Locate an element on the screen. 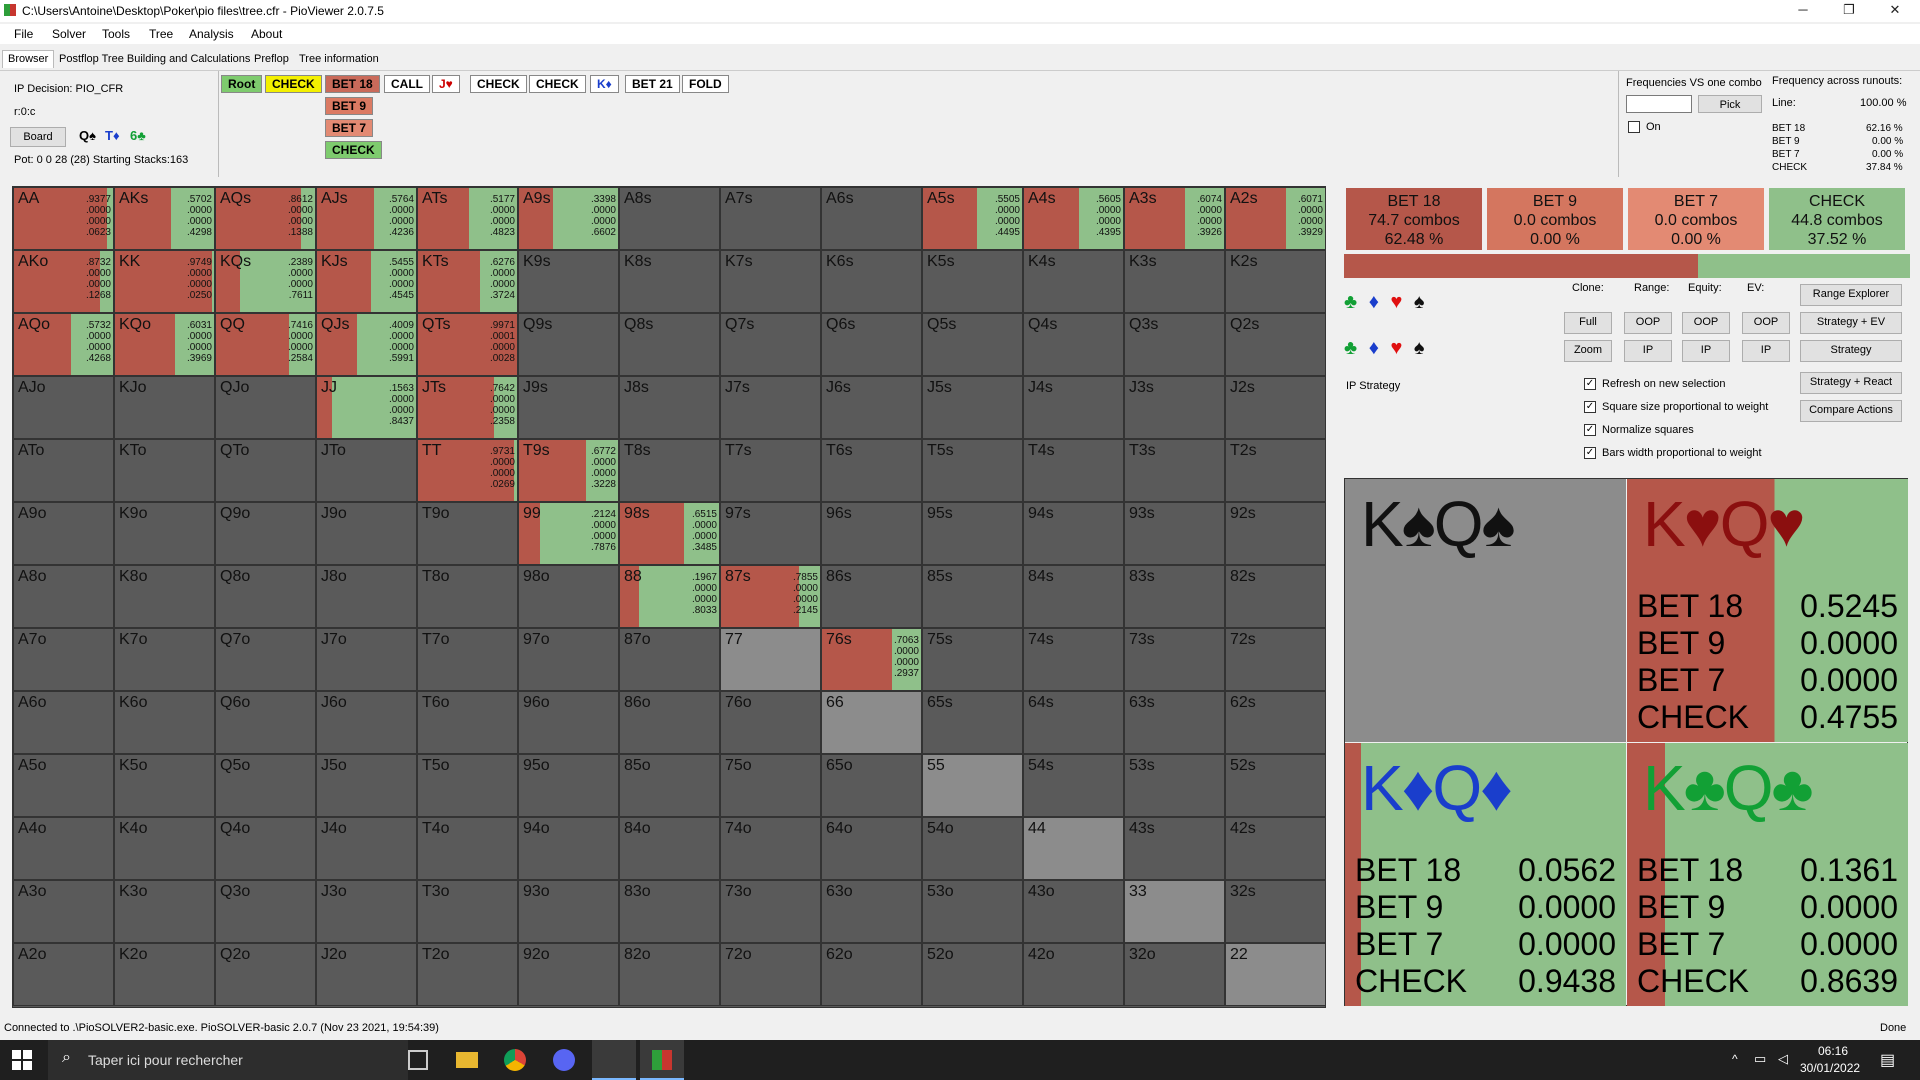 This screenshot has height=1080, width=1920. hand-cell: Q8o is located at coordinates (265, 596).